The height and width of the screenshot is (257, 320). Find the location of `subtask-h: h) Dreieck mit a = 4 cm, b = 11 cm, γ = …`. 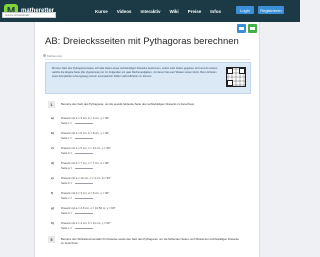

subtask-h: h) Dreieck mit a = 4 cm, b = 11 cm, γ = … is located at coordinates (146, 228).